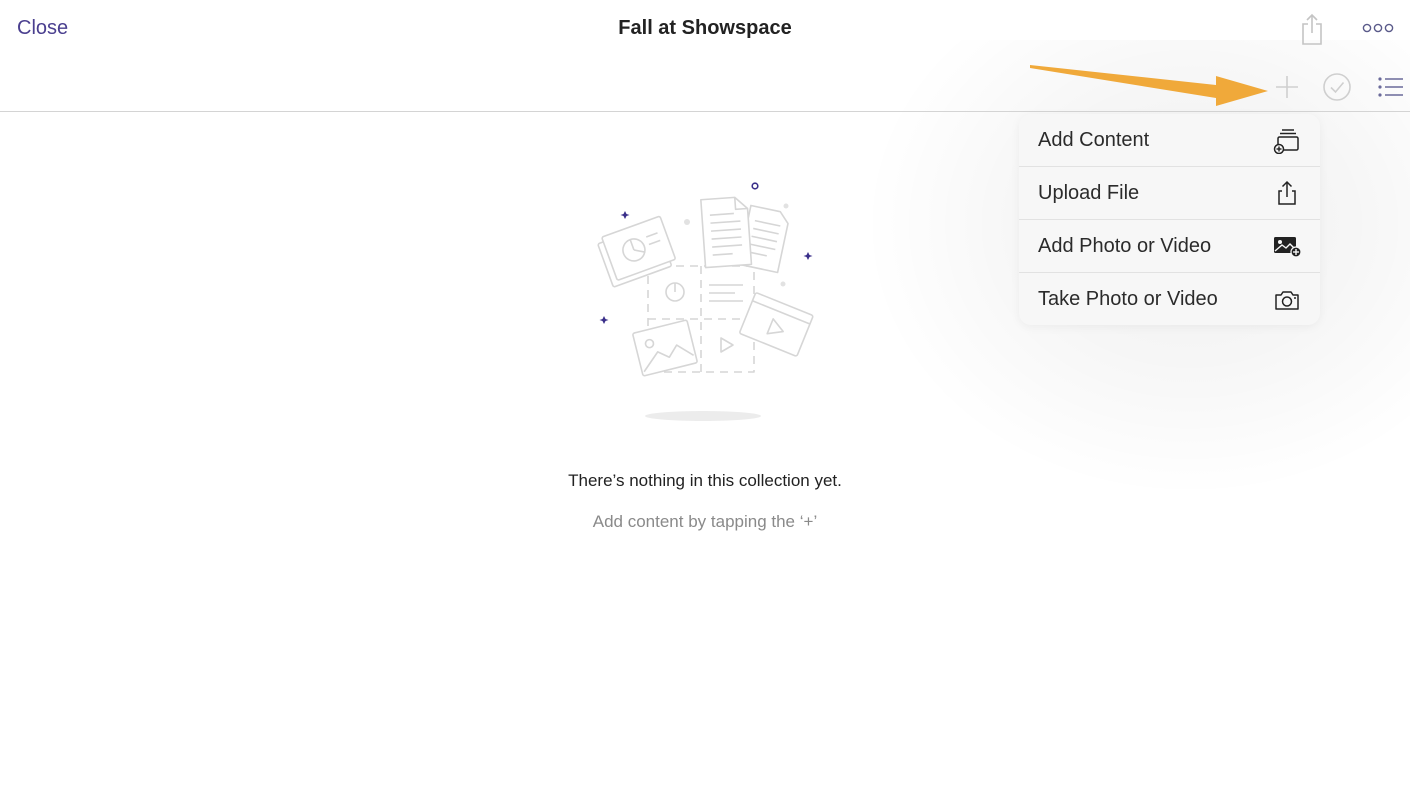 This screenshot has width=1410, height=809. Describe the element at coordinates (1287, 140) in the screenshot. I see `add-content-icon` at that location.